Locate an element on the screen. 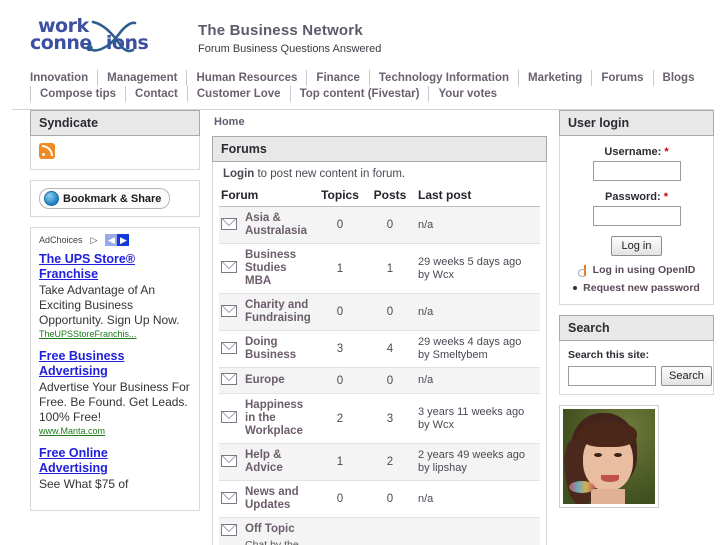 This screenshot has width=727, height=545. breadcrumb: Home is located at coordinates (379, 123).